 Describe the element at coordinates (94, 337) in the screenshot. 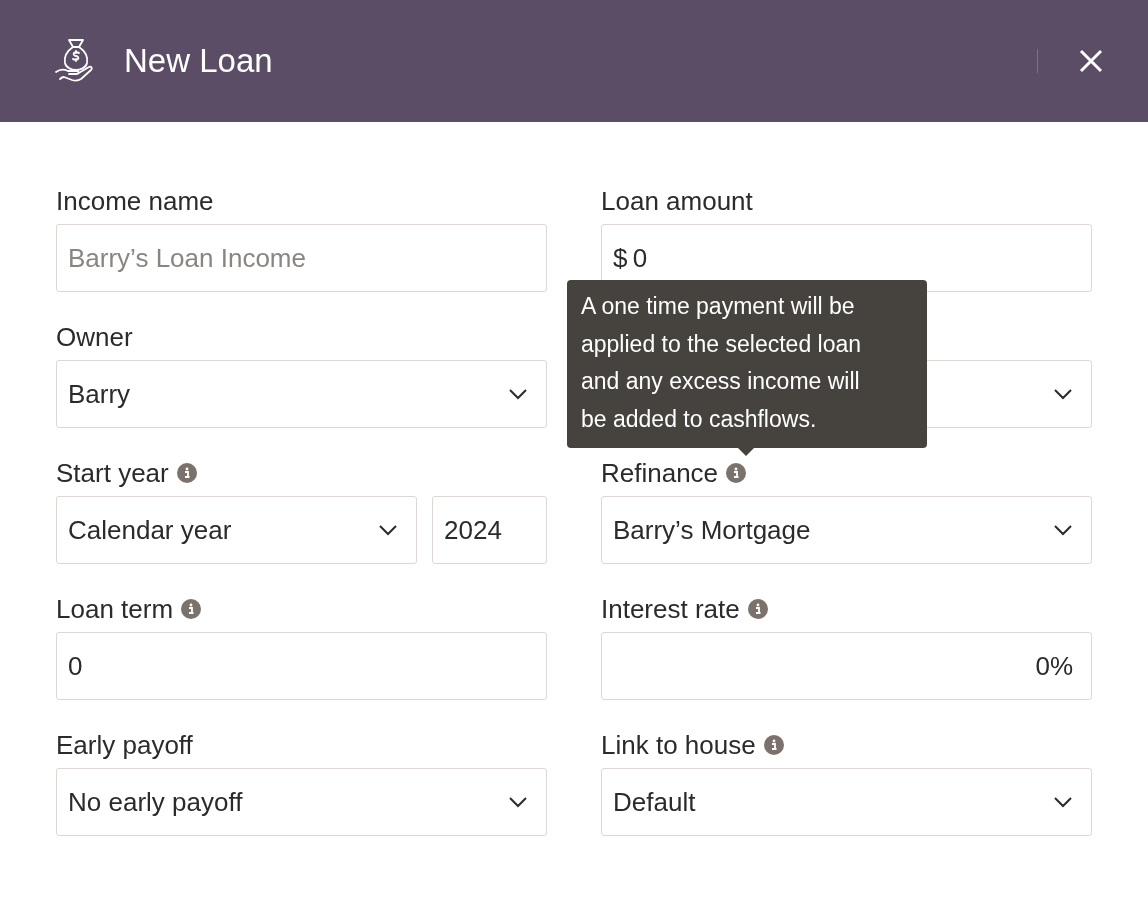

I see `field-label: Owner` at that location.